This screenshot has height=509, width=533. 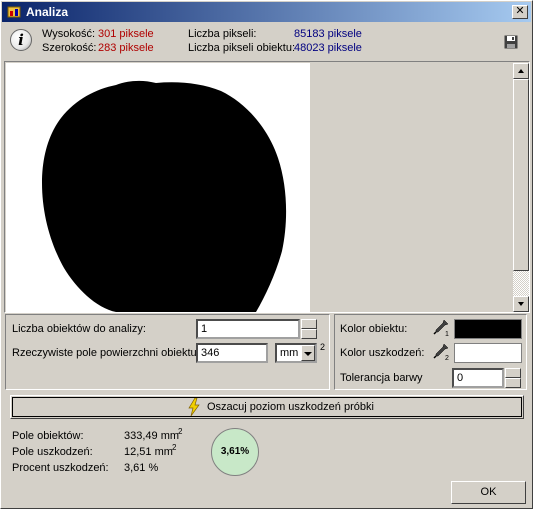 What do you see at coordinates (248, 329) in the screenshot?
I see `objects-count-input: 1` at bounding box center [248, 329].